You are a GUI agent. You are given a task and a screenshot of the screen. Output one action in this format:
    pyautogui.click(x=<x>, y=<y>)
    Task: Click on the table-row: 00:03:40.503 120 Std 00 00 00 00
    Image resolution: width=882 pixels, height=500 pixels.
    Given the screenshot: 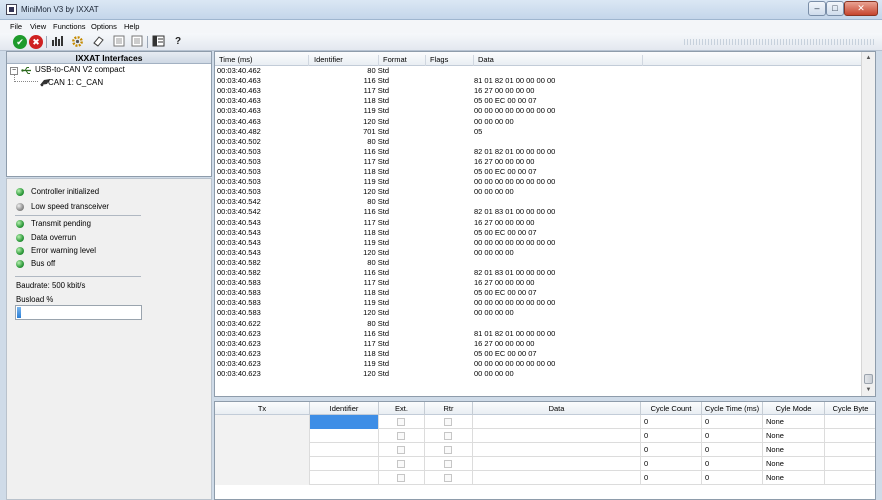 What is the action you would take?
    pyautogui.click(x=539, y=192)
    